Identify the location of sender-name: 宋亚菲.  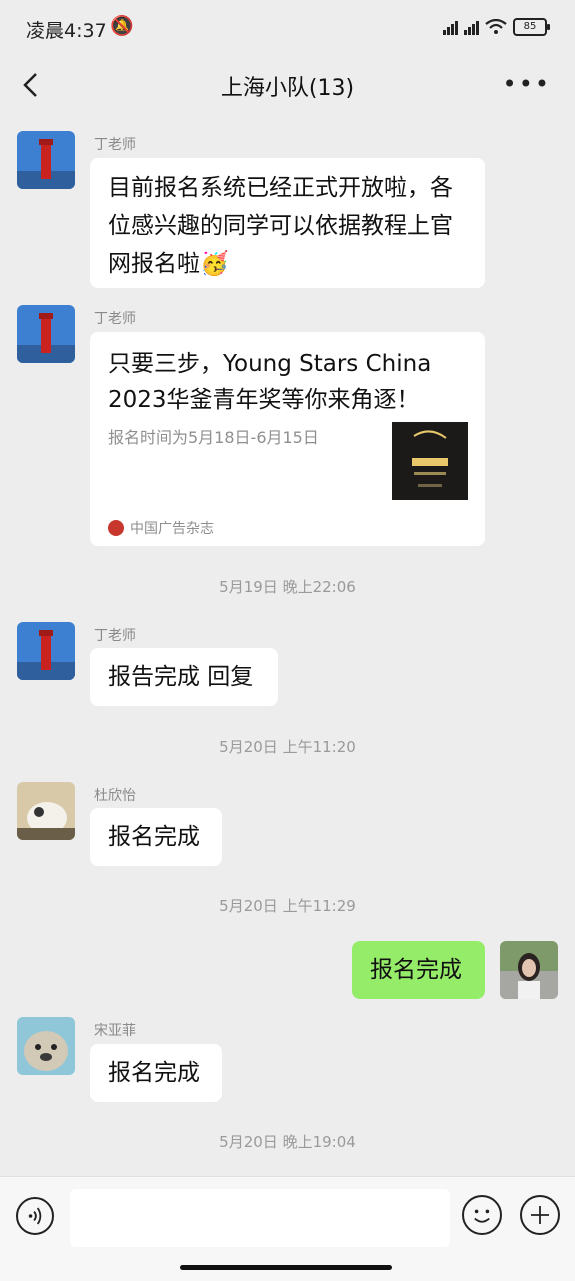
(115, 1031).